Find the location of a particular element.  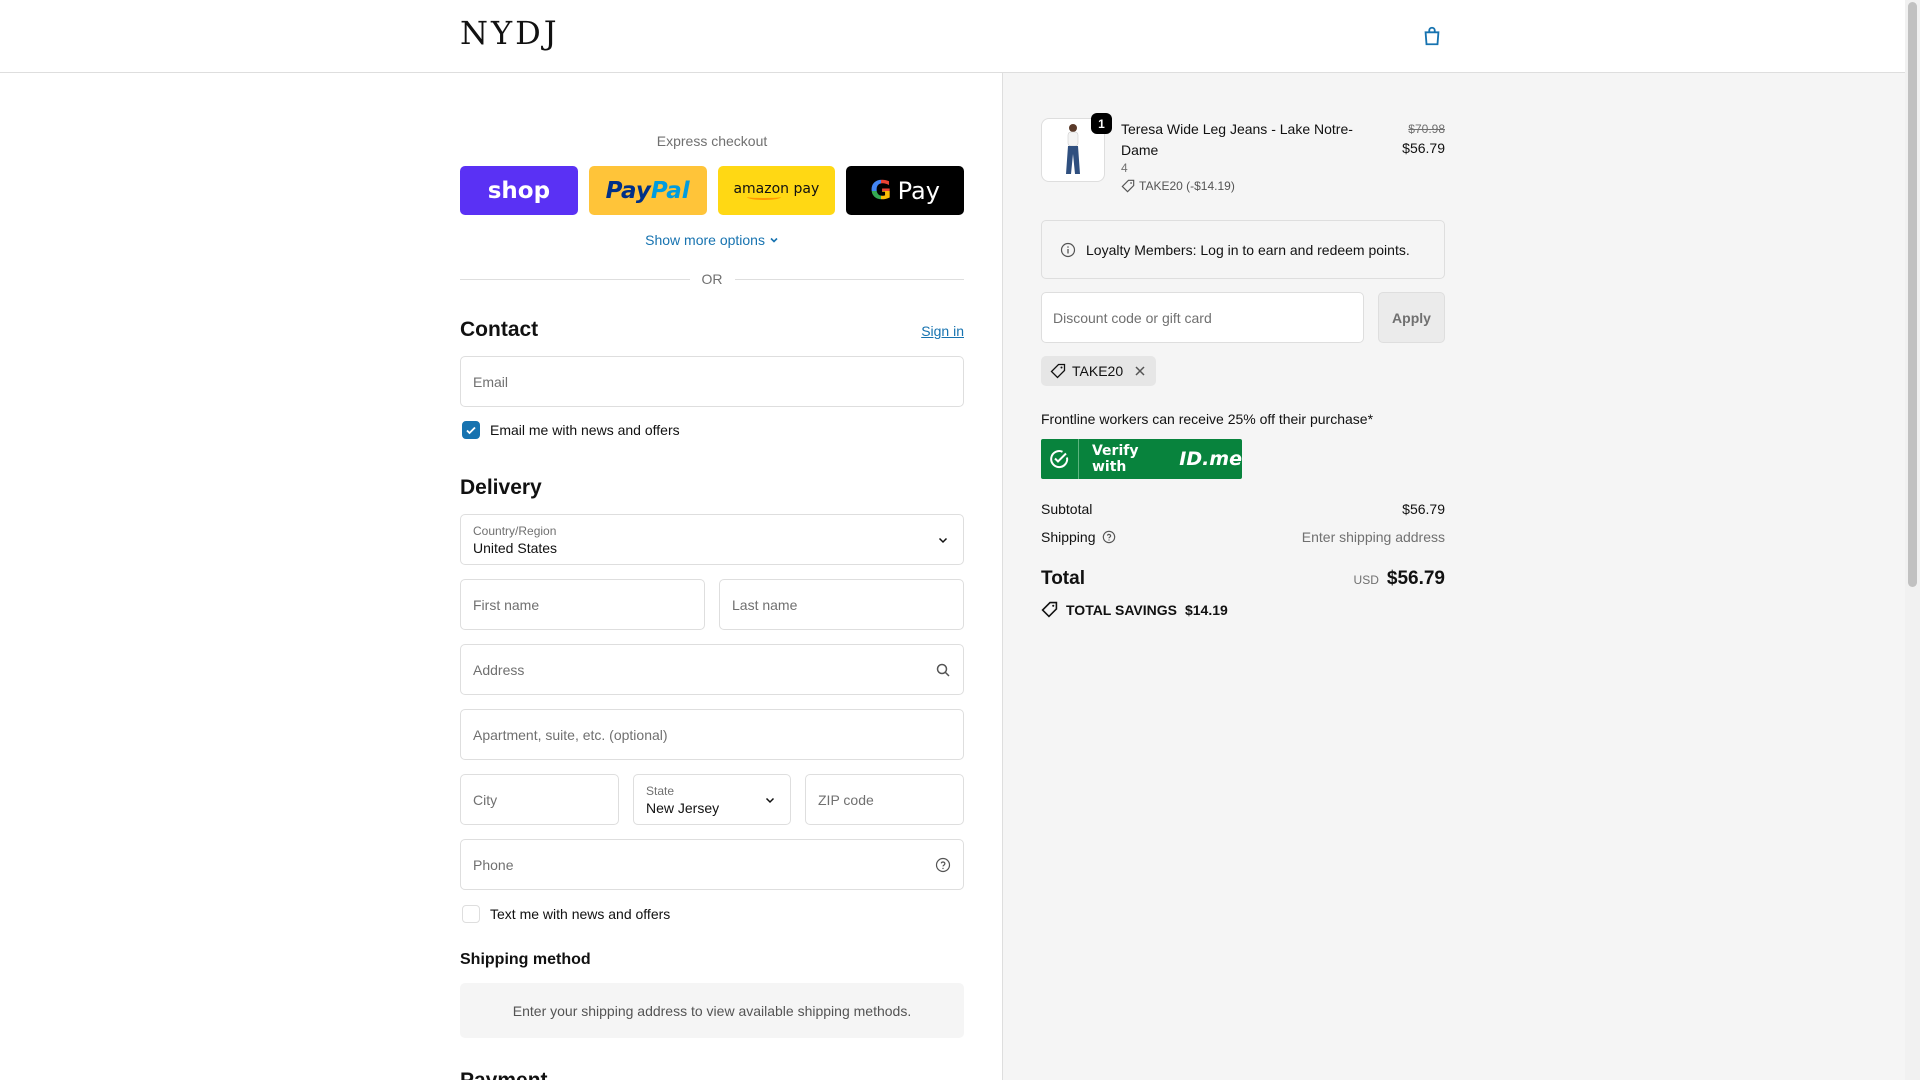

paypal-label-2: Pal is located at coordinates (670, 190).